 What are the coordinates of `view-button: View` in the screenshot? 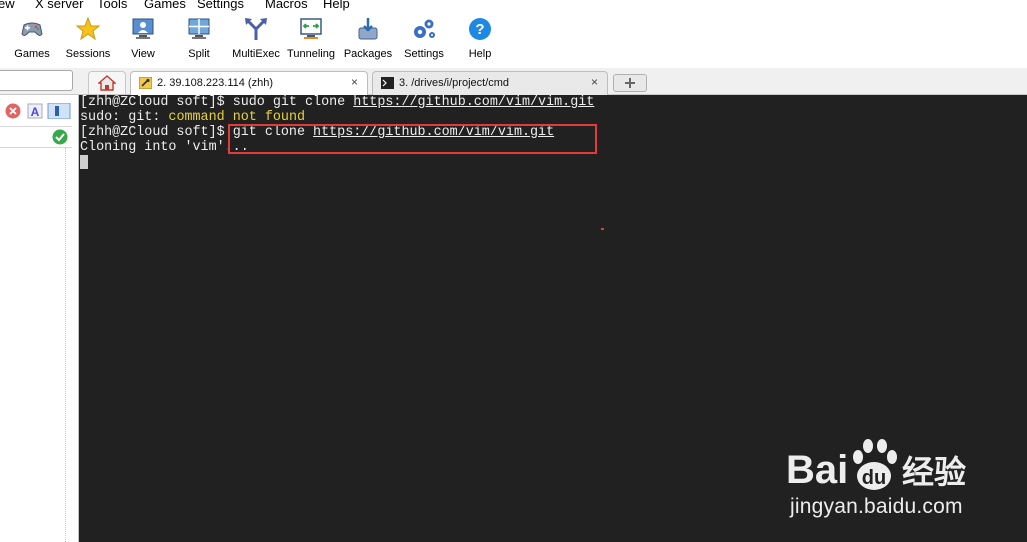 It's located at (143, 38).